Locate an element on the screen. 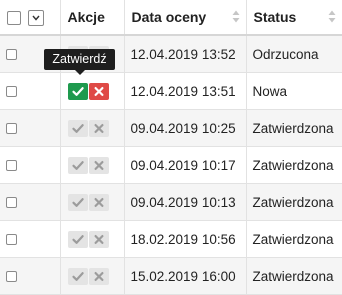  row-date-cell: 12.04.2019 13:52 is located at coordinates (185, 54).